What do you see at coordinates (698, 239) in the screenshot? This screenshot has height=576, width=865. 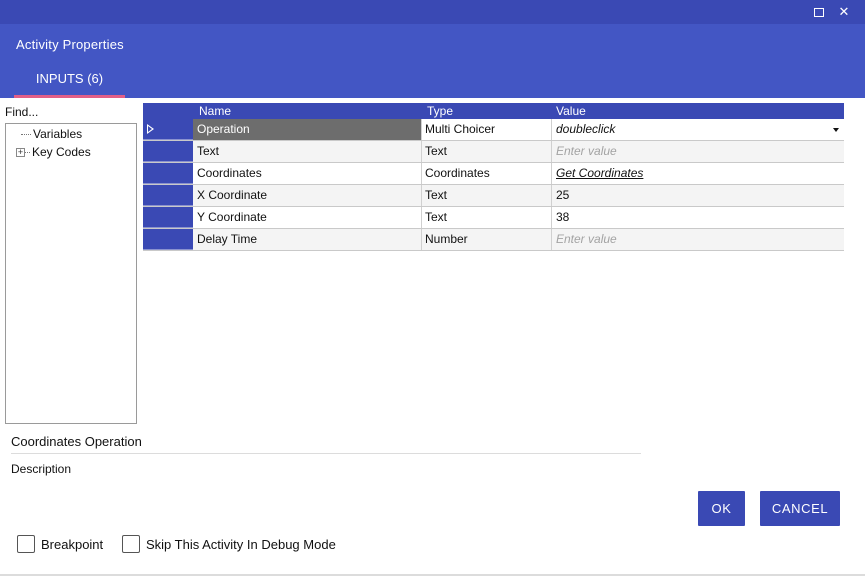 I see `delay-time-input: Enter value` at bounding box center [698, 239].